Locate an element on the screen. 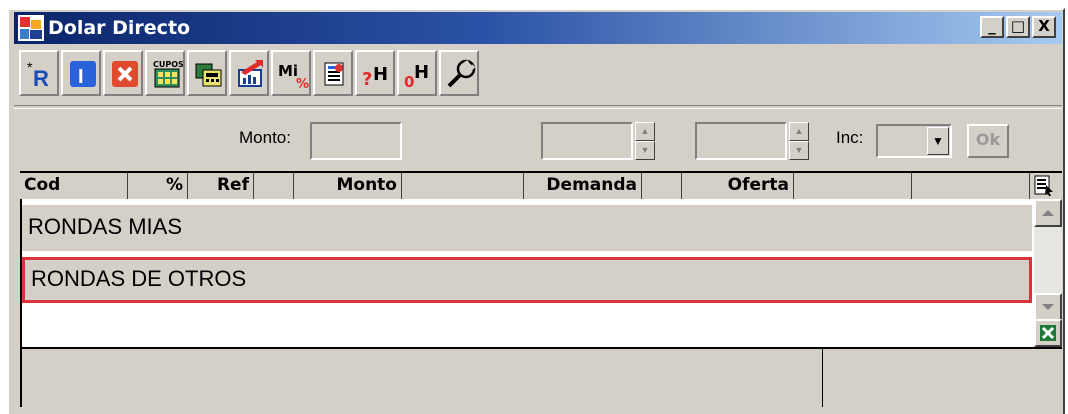 The width and height of the screenshot is (1068, 414). status-divider is located at coordinates (822, 378).